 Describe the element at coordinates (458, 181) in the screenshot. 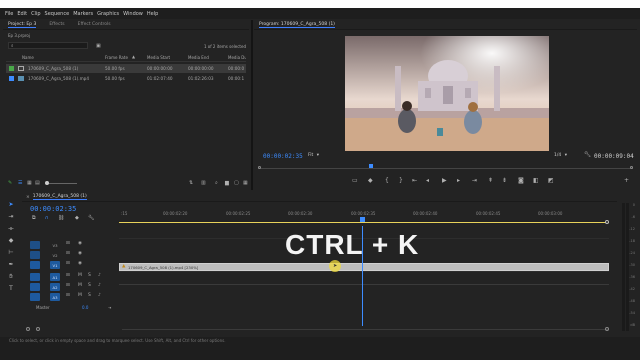

I see `step-forward-icon: ▸` at that location.